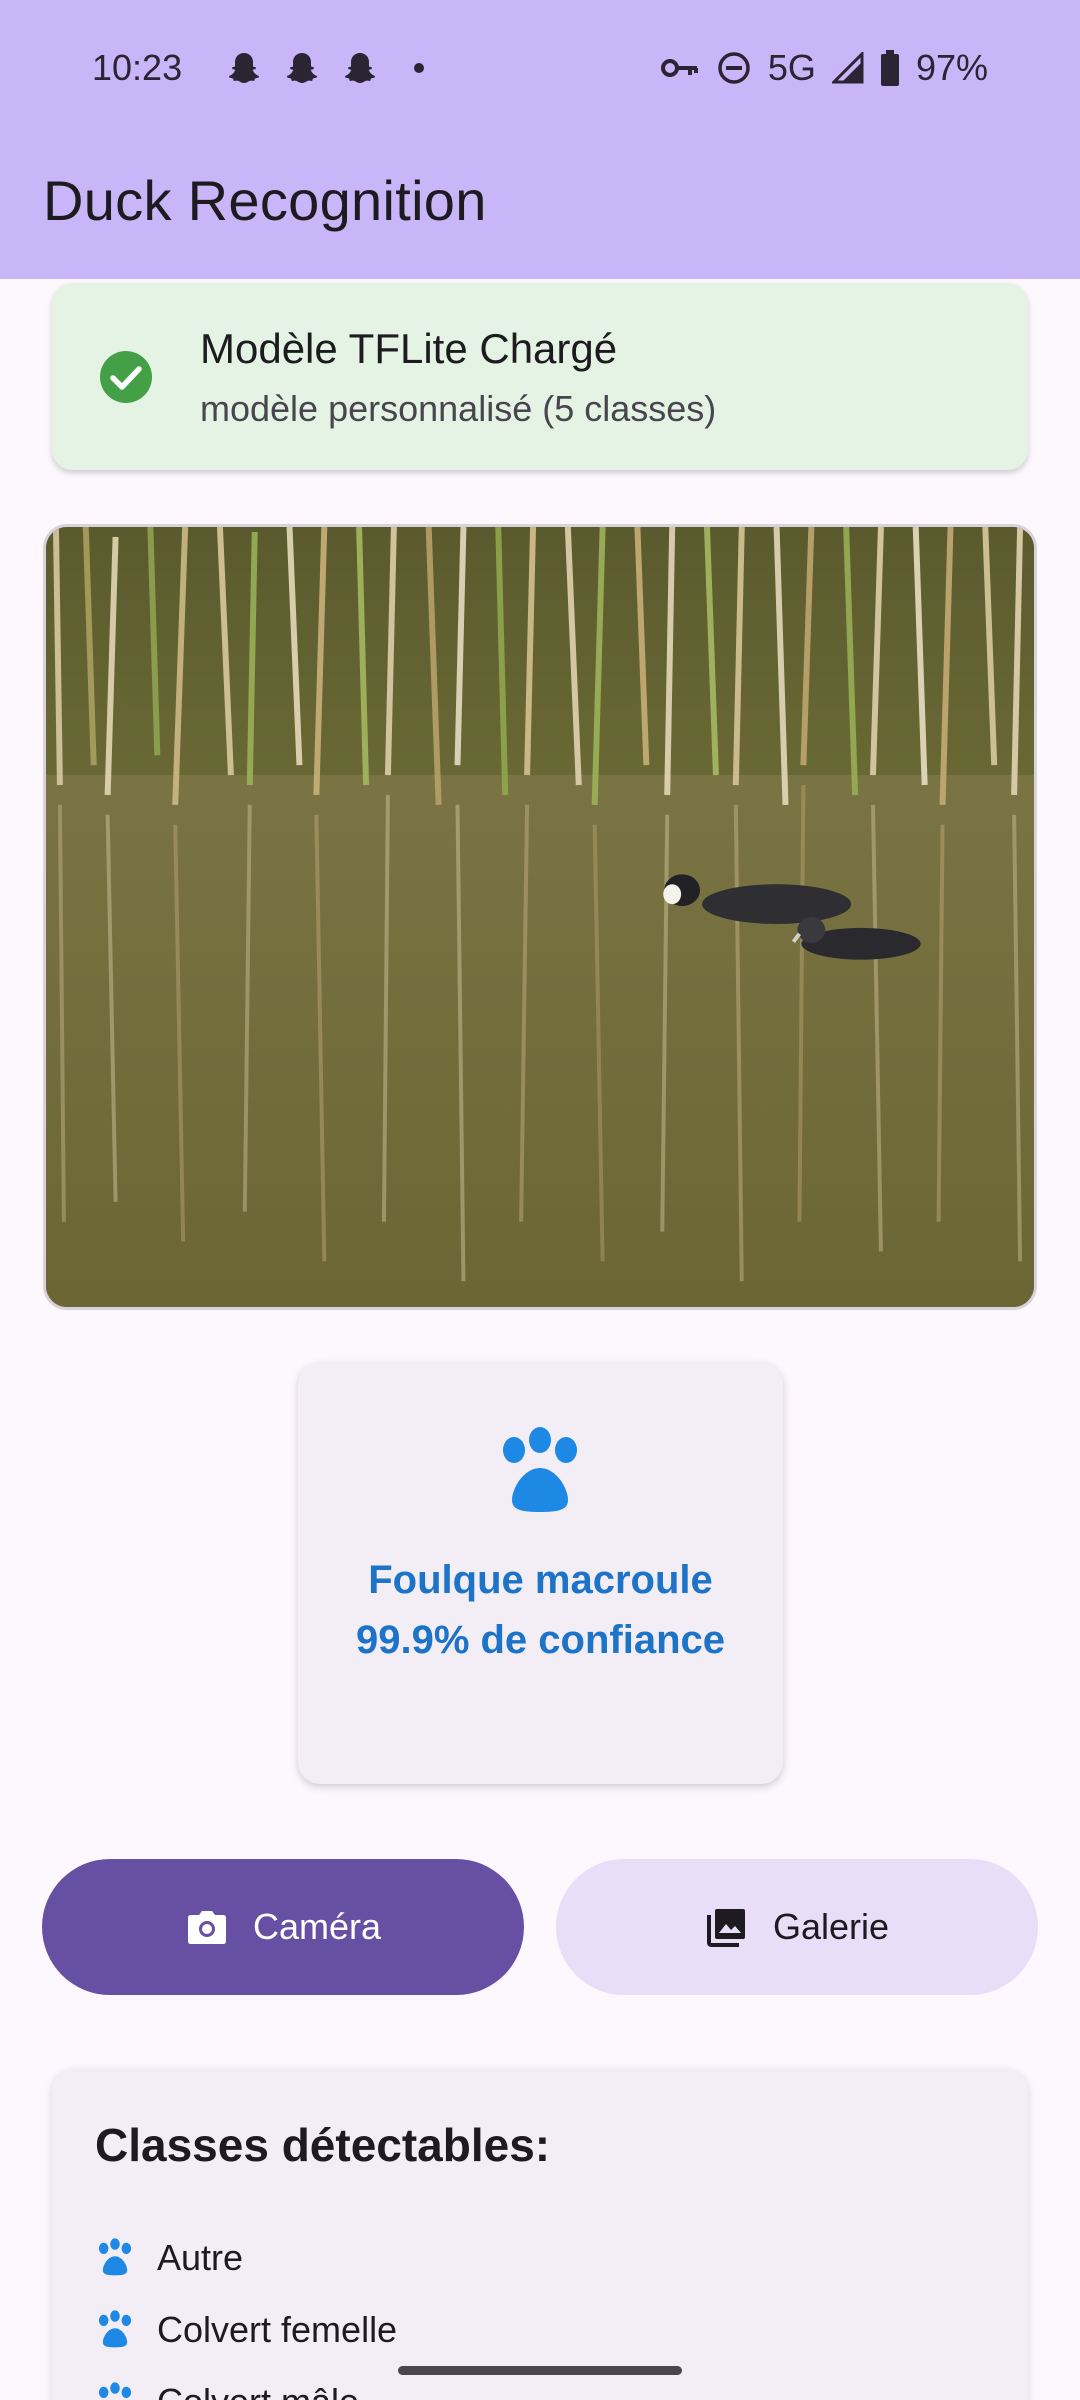 The image size is (1080, 2400). Describe the element at coordinates (540, 139) in the screenshot. I see `app-bar: 10:23 5G 97% Duck Recognition` at that location.